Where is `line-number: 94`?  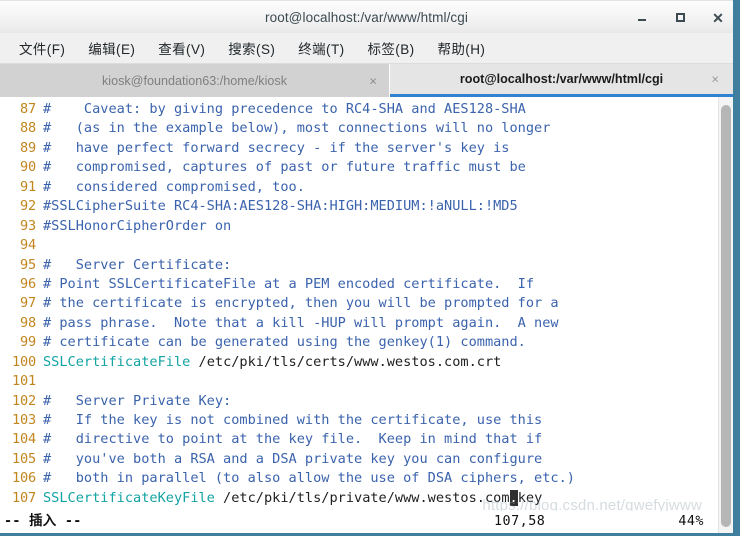 line-number: 94 is located at coordinates (28, 245).